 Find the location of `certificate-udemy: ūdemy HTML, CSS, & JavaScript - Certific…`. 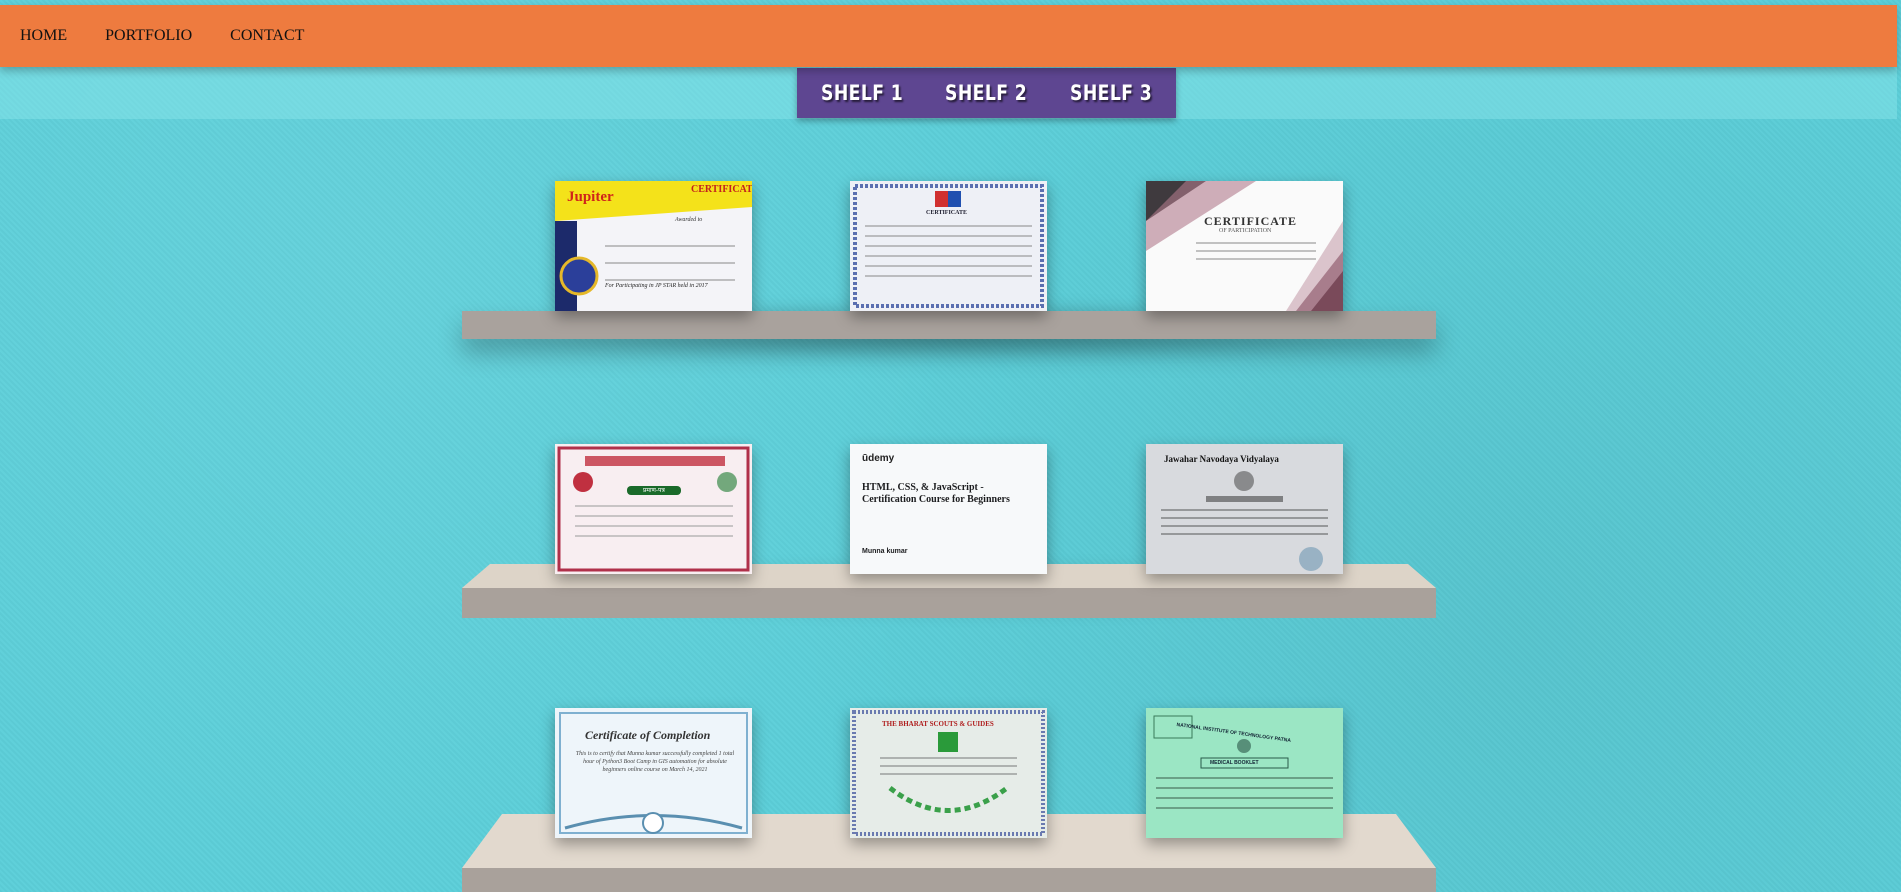

certificate-udemy: ūdemy HTML, CSS, & JavaScript - Certific… is located at coordinates (948, 509).